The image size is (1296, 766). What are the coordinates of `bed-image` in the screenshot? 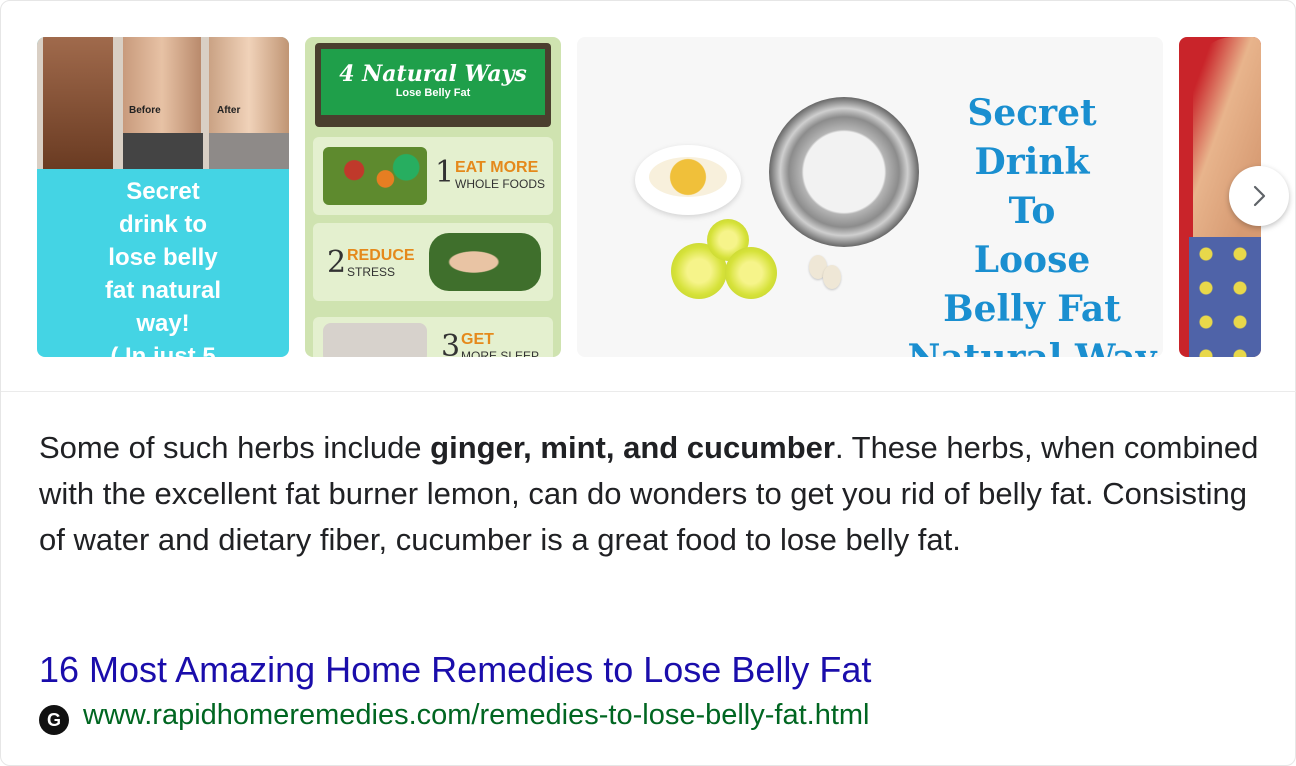 It's located at (375, 340).